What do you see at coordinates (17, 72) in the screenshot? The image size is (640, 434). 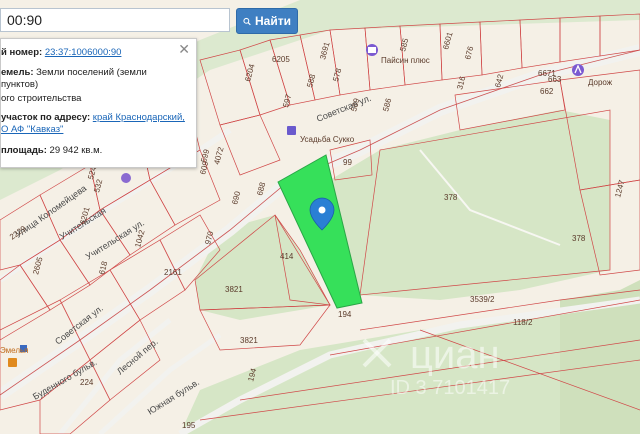 I see `land-category-label: емель:` at bounding box center [17, 72].